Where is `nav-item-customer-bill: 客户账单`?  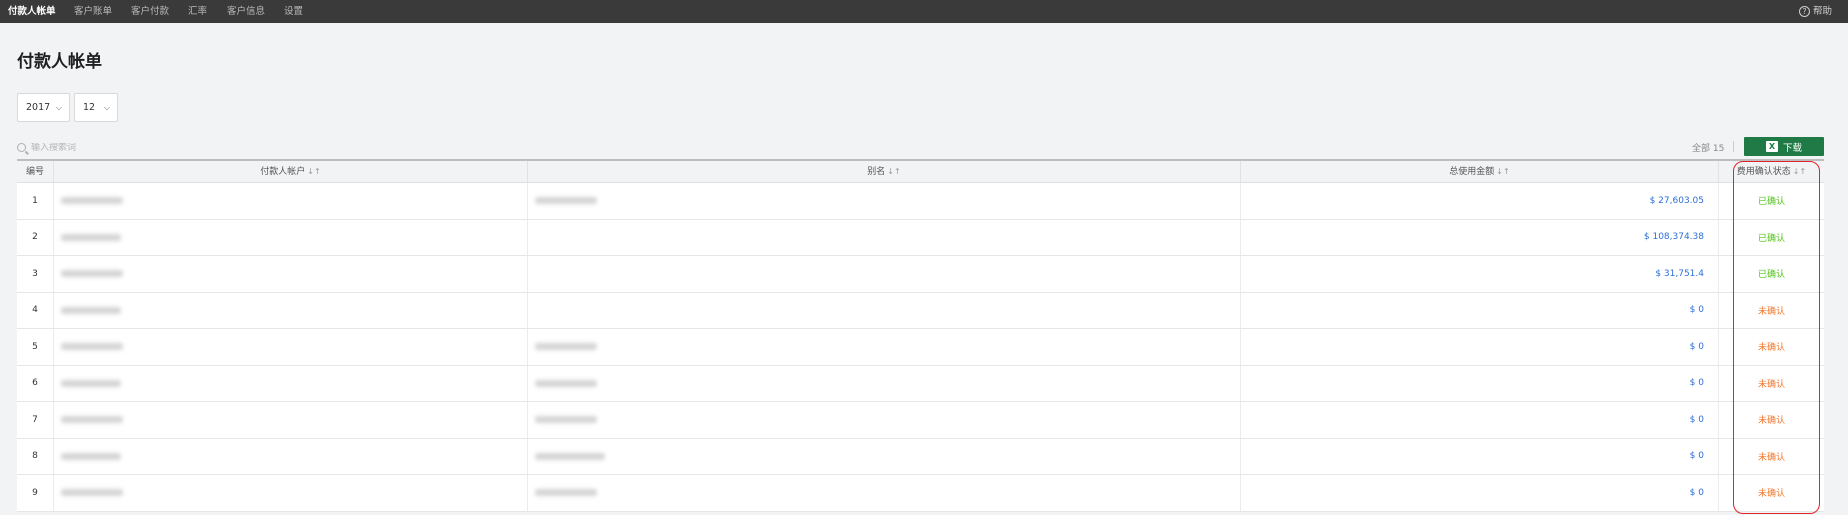
nav-item-customer-bill: 客户账单 is located at coordinates (93, 11).